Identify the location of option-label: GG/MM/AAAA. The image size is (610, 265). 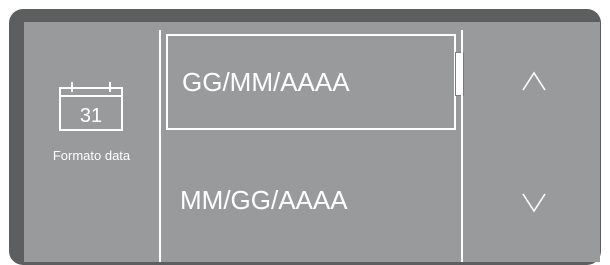
(266, 81).